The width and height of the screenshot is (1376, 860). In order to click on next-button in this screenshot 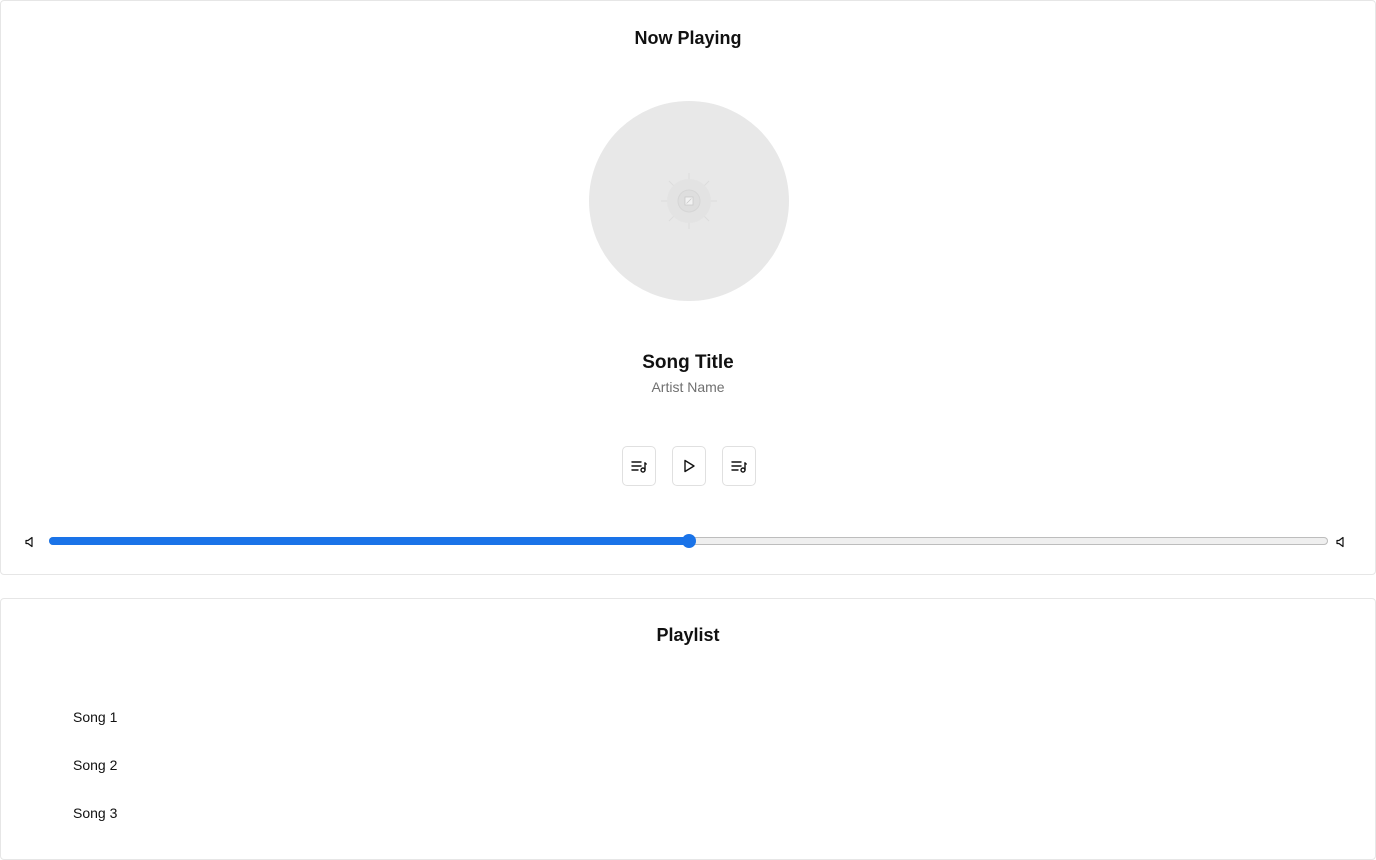, I will do `click(739, 466)`.